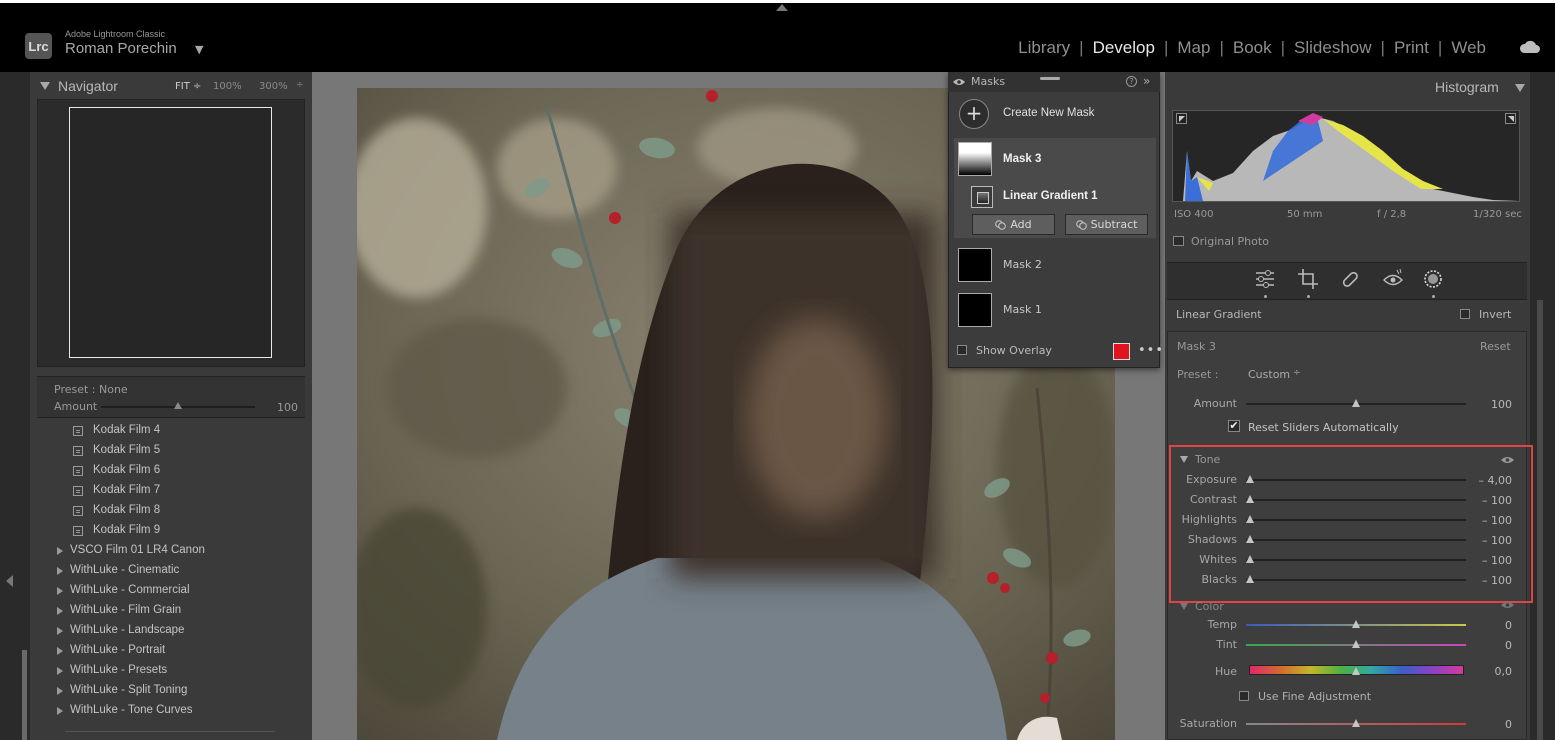  I want to click on temp-thumb, so click(1356, 624).